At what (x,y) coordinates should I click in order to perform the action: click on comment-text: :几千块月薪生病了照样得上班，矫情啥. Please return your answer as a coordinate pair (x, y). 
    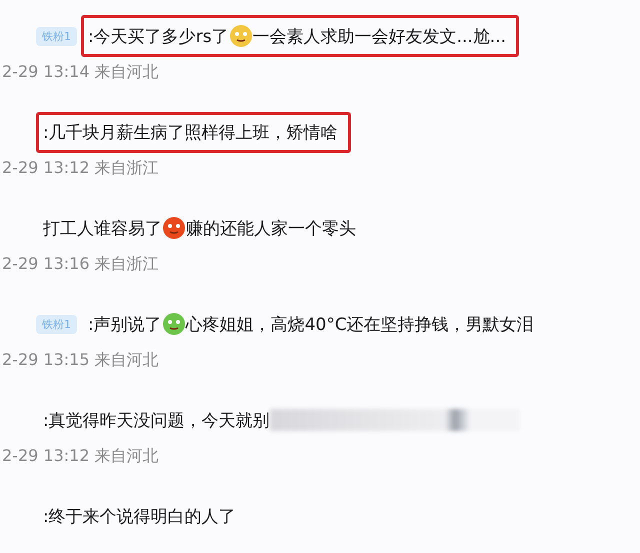
    Looking at the image, I should click on (190, 133).